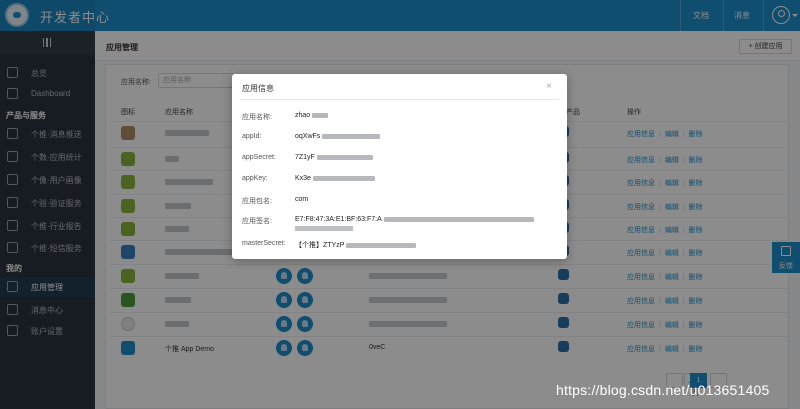  Describe the element at coordinates (257, 117) in the screenshot. I see `field-label-app-name: 应用名称:` at that location.